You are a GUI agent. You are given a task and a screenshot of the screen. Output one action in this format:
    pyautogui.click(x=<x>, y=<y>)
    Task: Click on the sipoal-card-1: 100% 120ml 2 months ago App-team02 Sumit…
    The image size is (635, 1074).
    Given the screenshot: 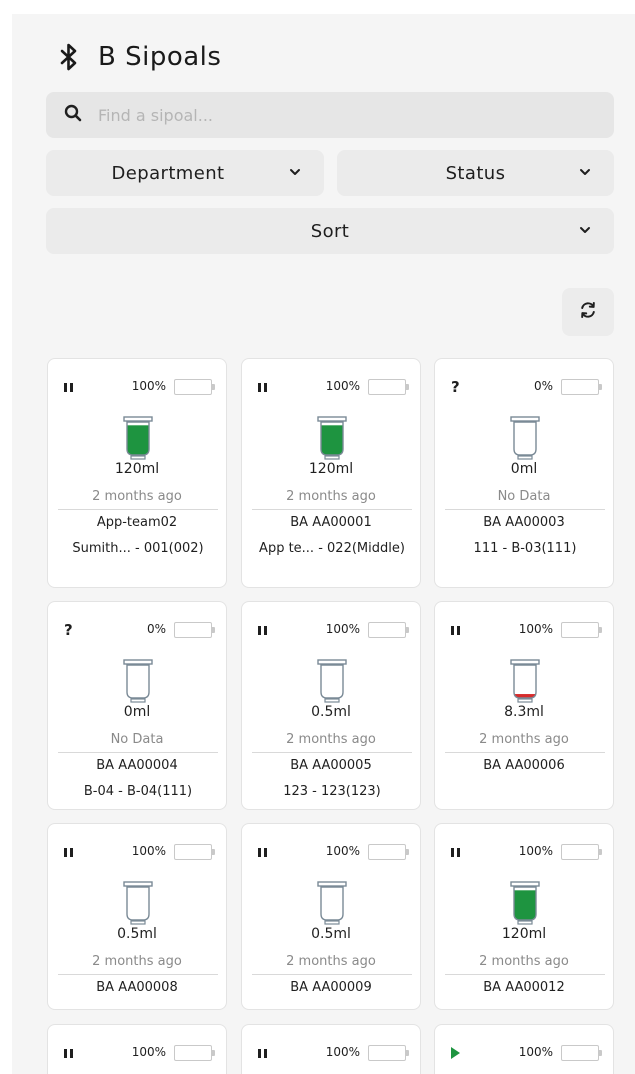 What is the action you would take?
    pyautogui.click(x=137, y=473)
    